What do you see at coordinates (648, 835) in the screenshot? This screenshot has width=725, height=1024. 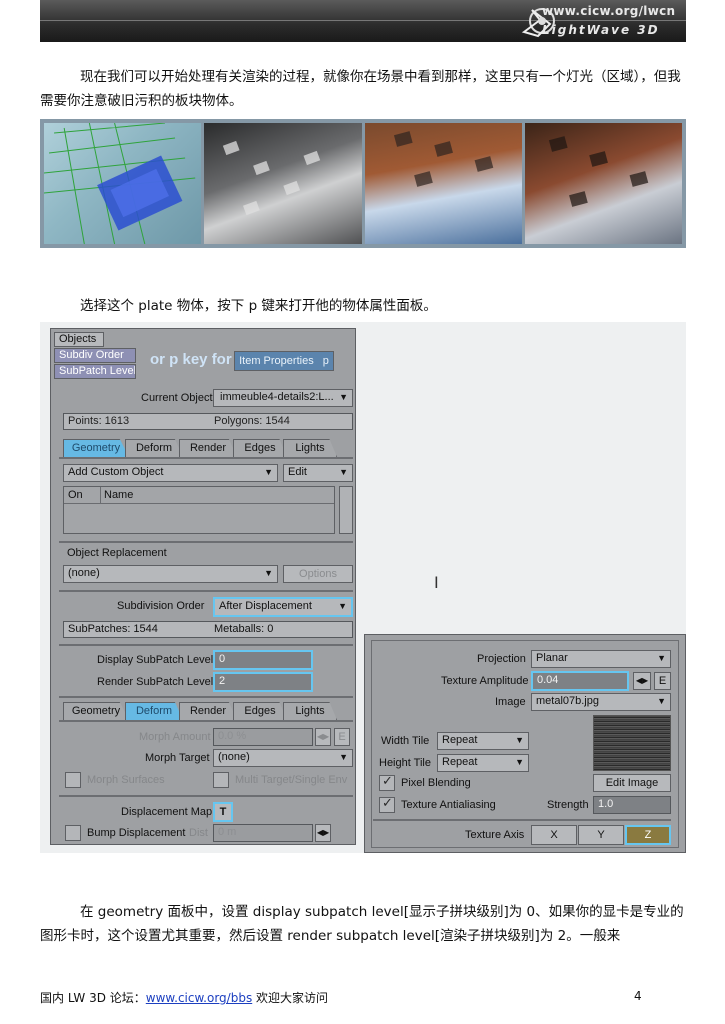 I see `axis-z-button: Z` at bounding box center [648, 835].